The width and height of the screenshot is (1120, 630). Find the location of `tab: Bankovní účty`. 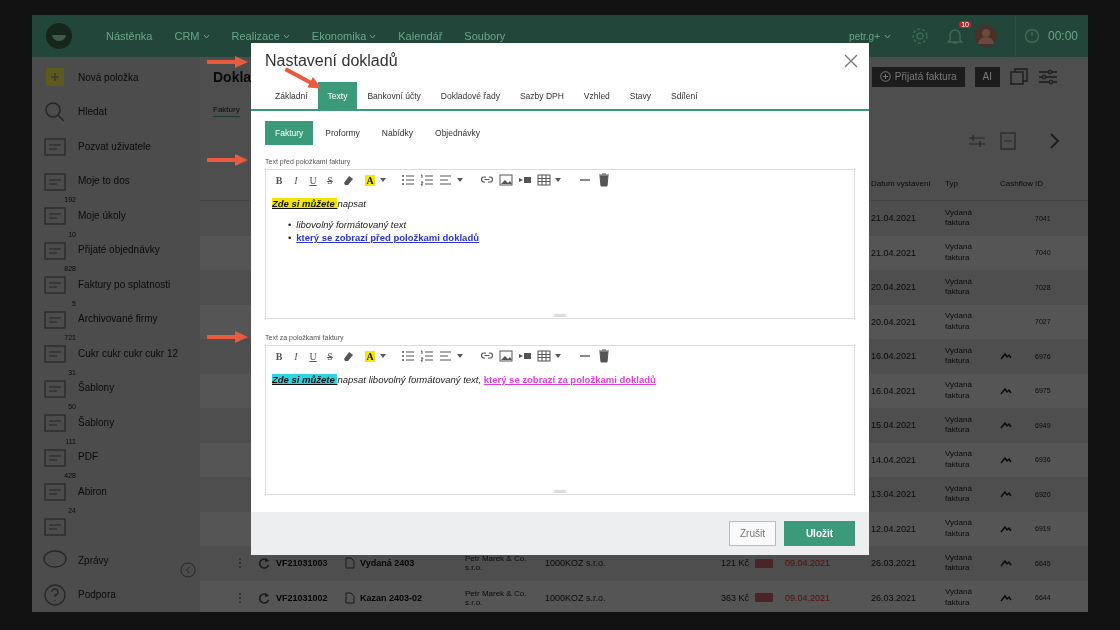

tab: Bankovní účty is located at coordinates (394, 95).